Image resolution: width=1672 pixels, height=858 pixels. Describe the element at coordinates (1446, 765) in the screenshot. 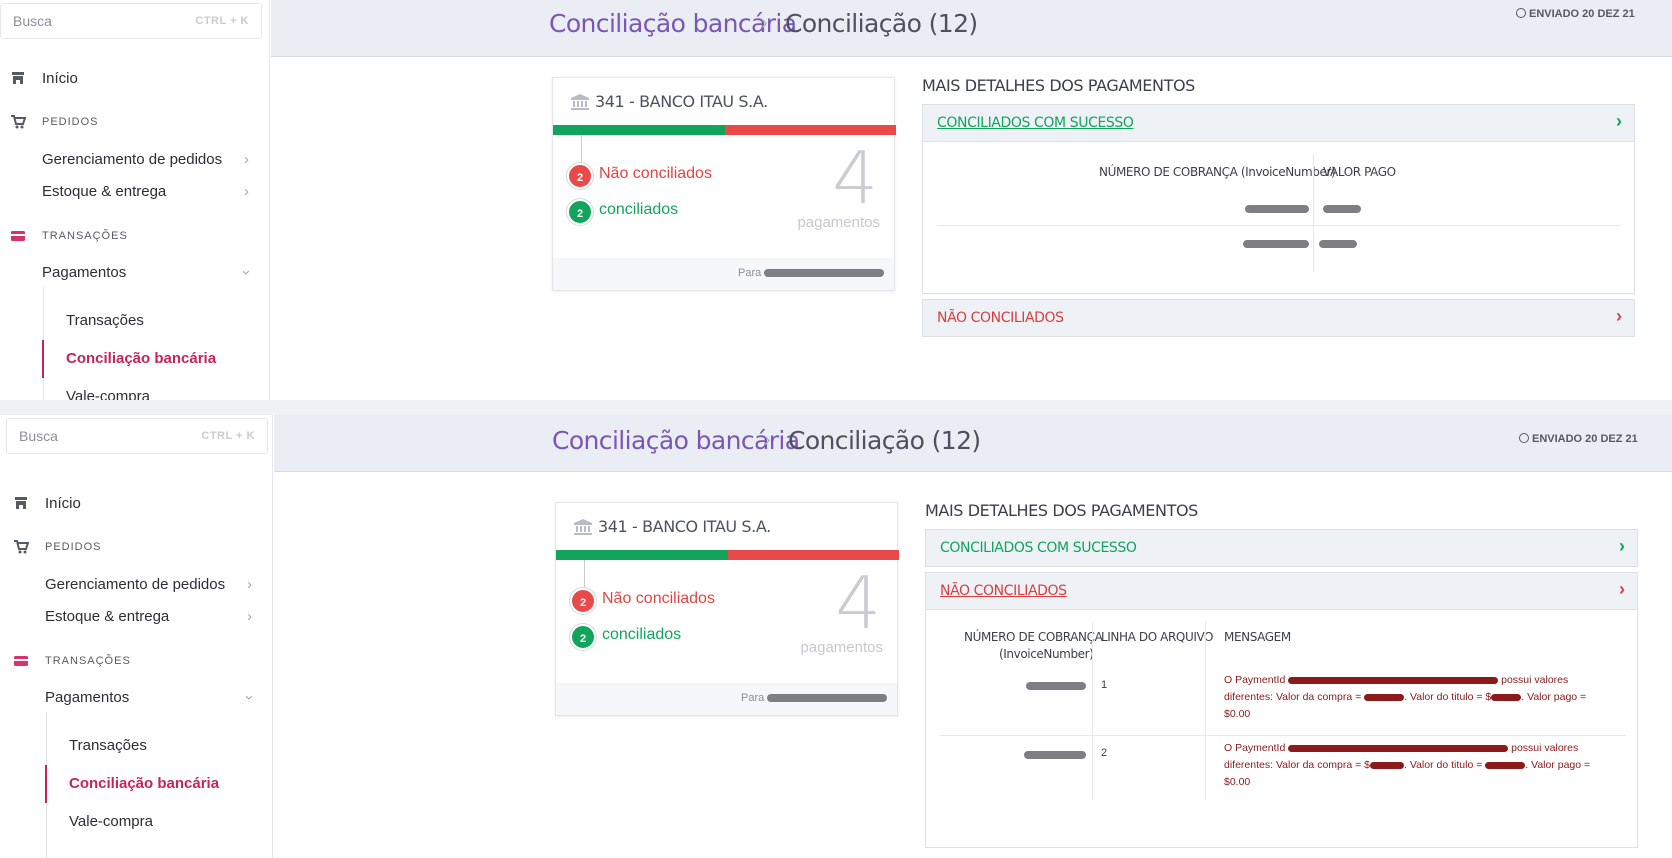

I see `row2-msg-c: Valor do titulo =` at that location.